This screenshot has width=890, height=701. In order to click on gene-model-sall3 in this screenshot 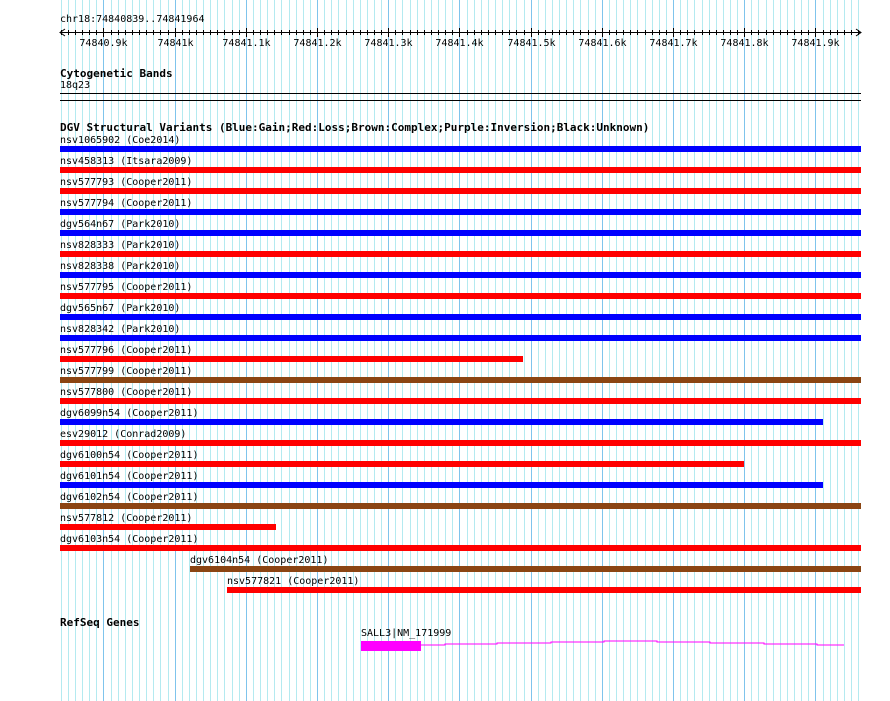, I will do `click(445, 645)`.